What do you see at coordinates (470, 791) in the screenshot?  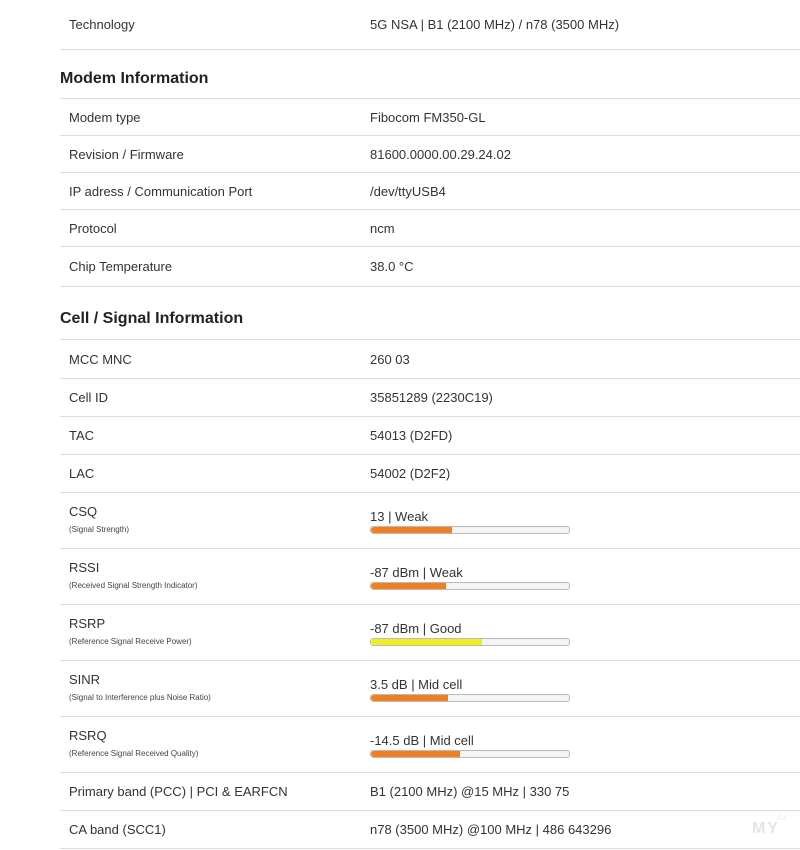 I see `row-value: B1 (2100 MHz) @15 MHz | 330 75` at bounding box center [470, 791].